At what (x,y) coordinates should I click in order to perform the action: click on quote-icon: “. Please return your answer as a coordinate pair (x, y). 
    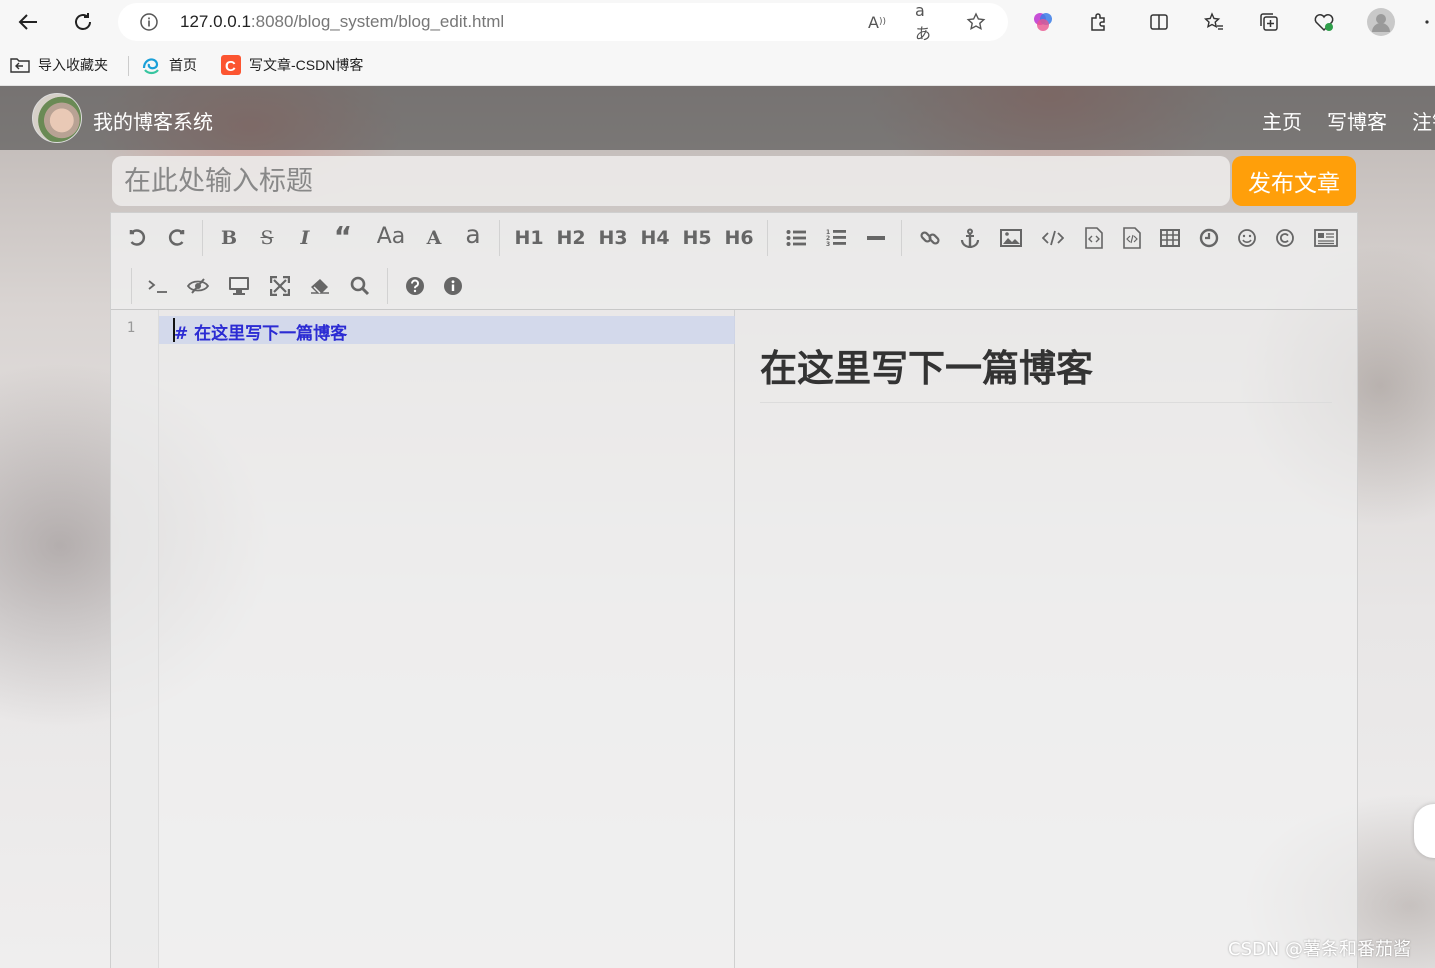
    Looking at the image, I should click on (343, 236).